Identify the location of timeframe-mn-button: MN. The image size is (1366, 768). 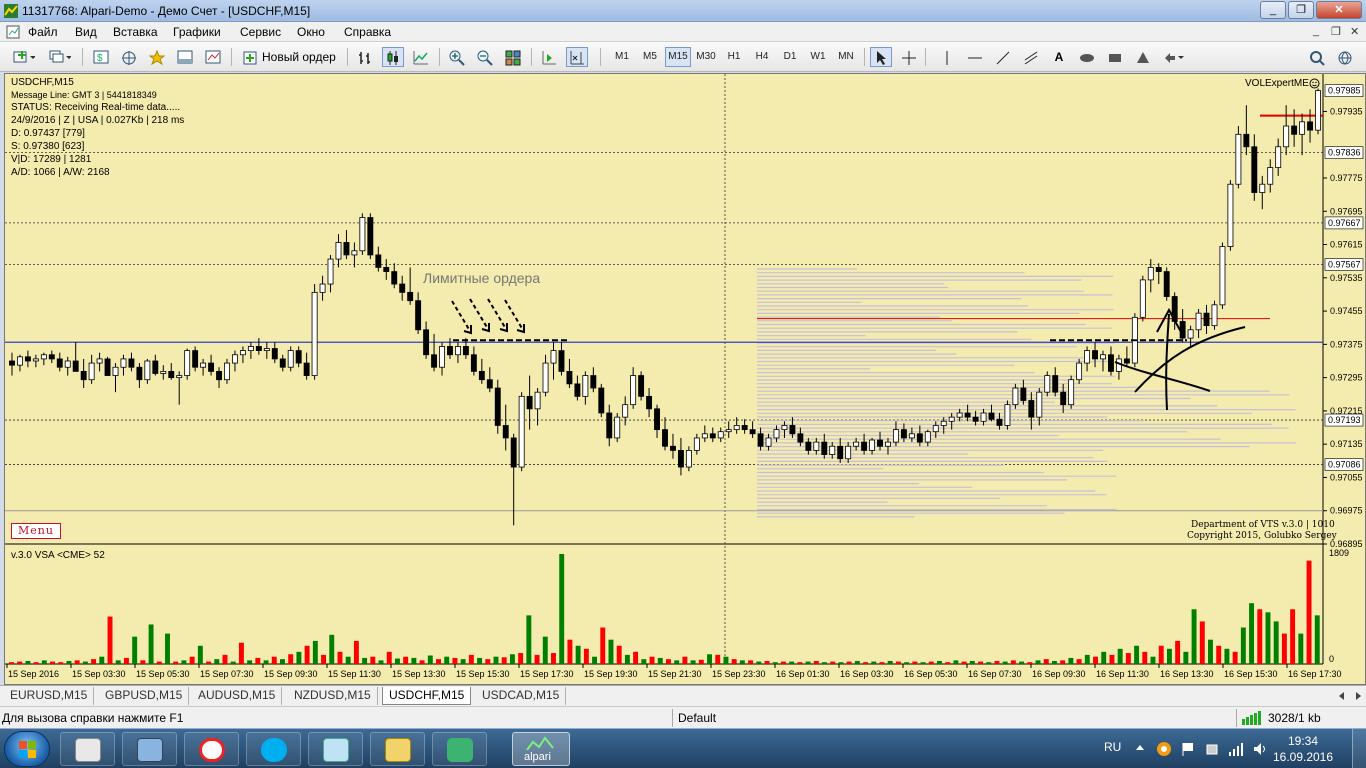
(846, 57).